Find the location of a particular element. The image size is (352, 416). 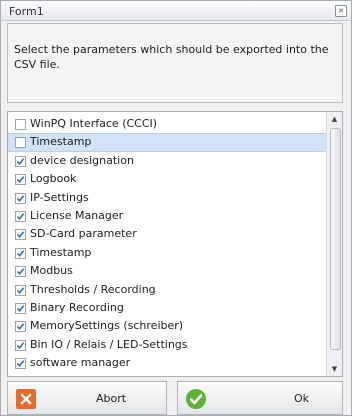

list-item-label: Bin IO / Relais / LED-Settings is located at coordinates (109, 344).